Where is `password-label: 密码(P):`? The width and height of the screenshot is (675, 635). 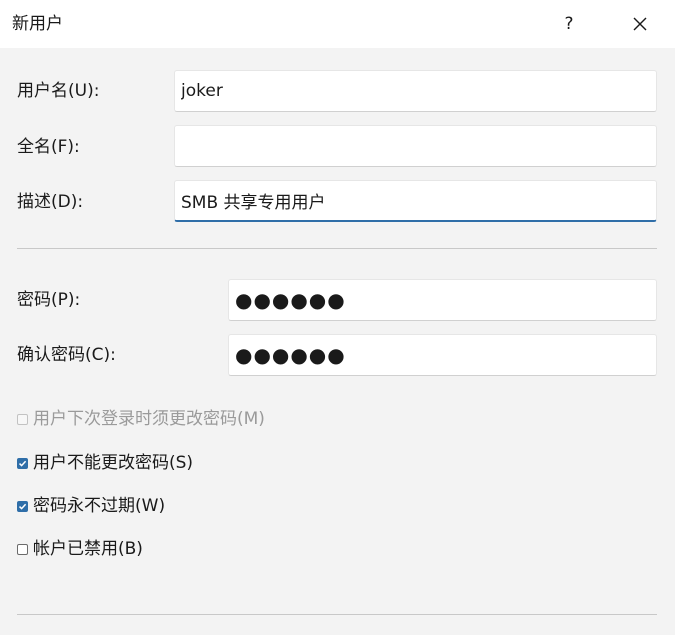
password-label: 密码(P): is located at coordinates (49, 300).